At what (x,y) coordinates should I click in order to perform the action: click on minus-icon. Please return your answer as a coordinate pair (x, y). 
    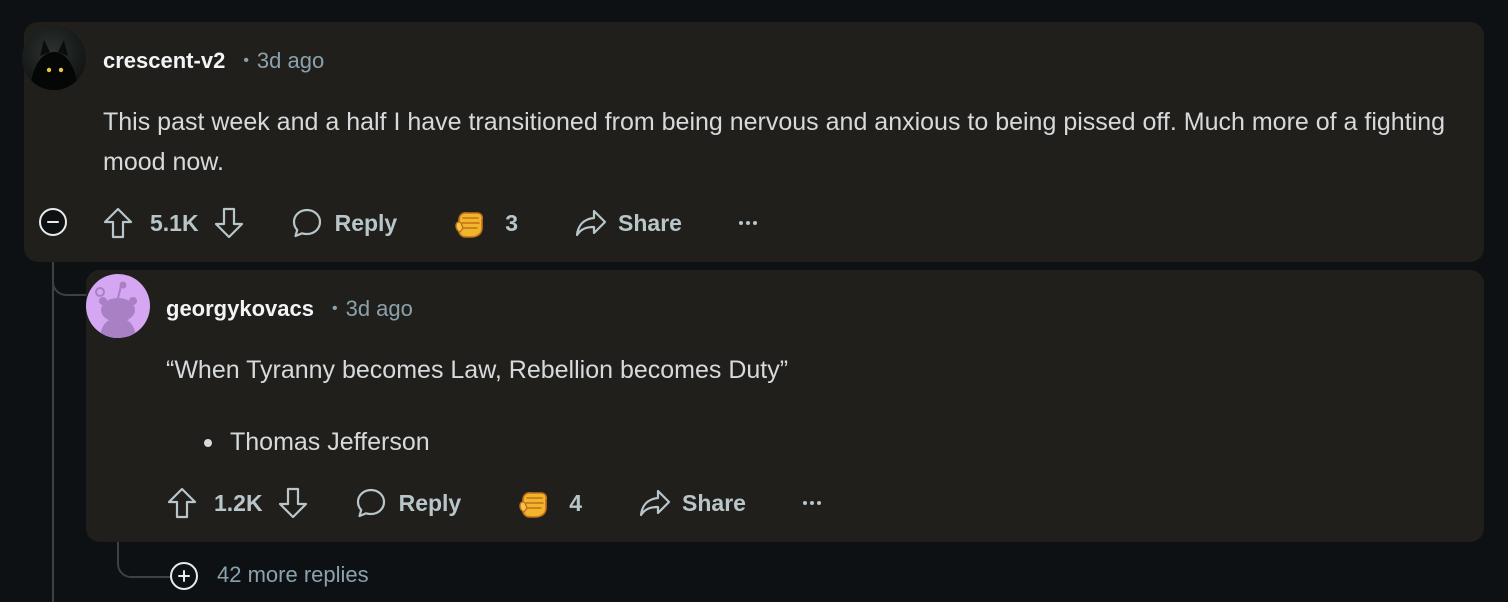
    Looking at the image, I should click on (53, 222).